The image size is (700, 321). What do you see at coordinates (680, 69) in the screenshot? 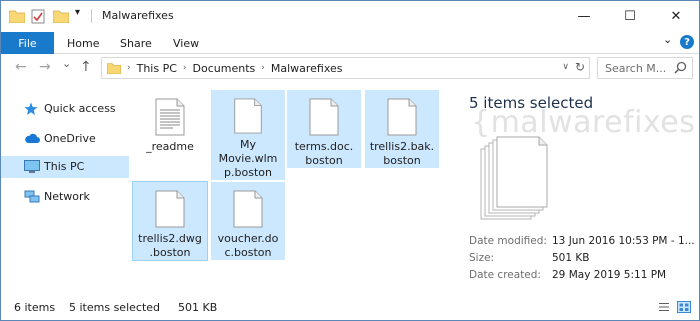
I see `search-icon` at bounding box center [680, 69].